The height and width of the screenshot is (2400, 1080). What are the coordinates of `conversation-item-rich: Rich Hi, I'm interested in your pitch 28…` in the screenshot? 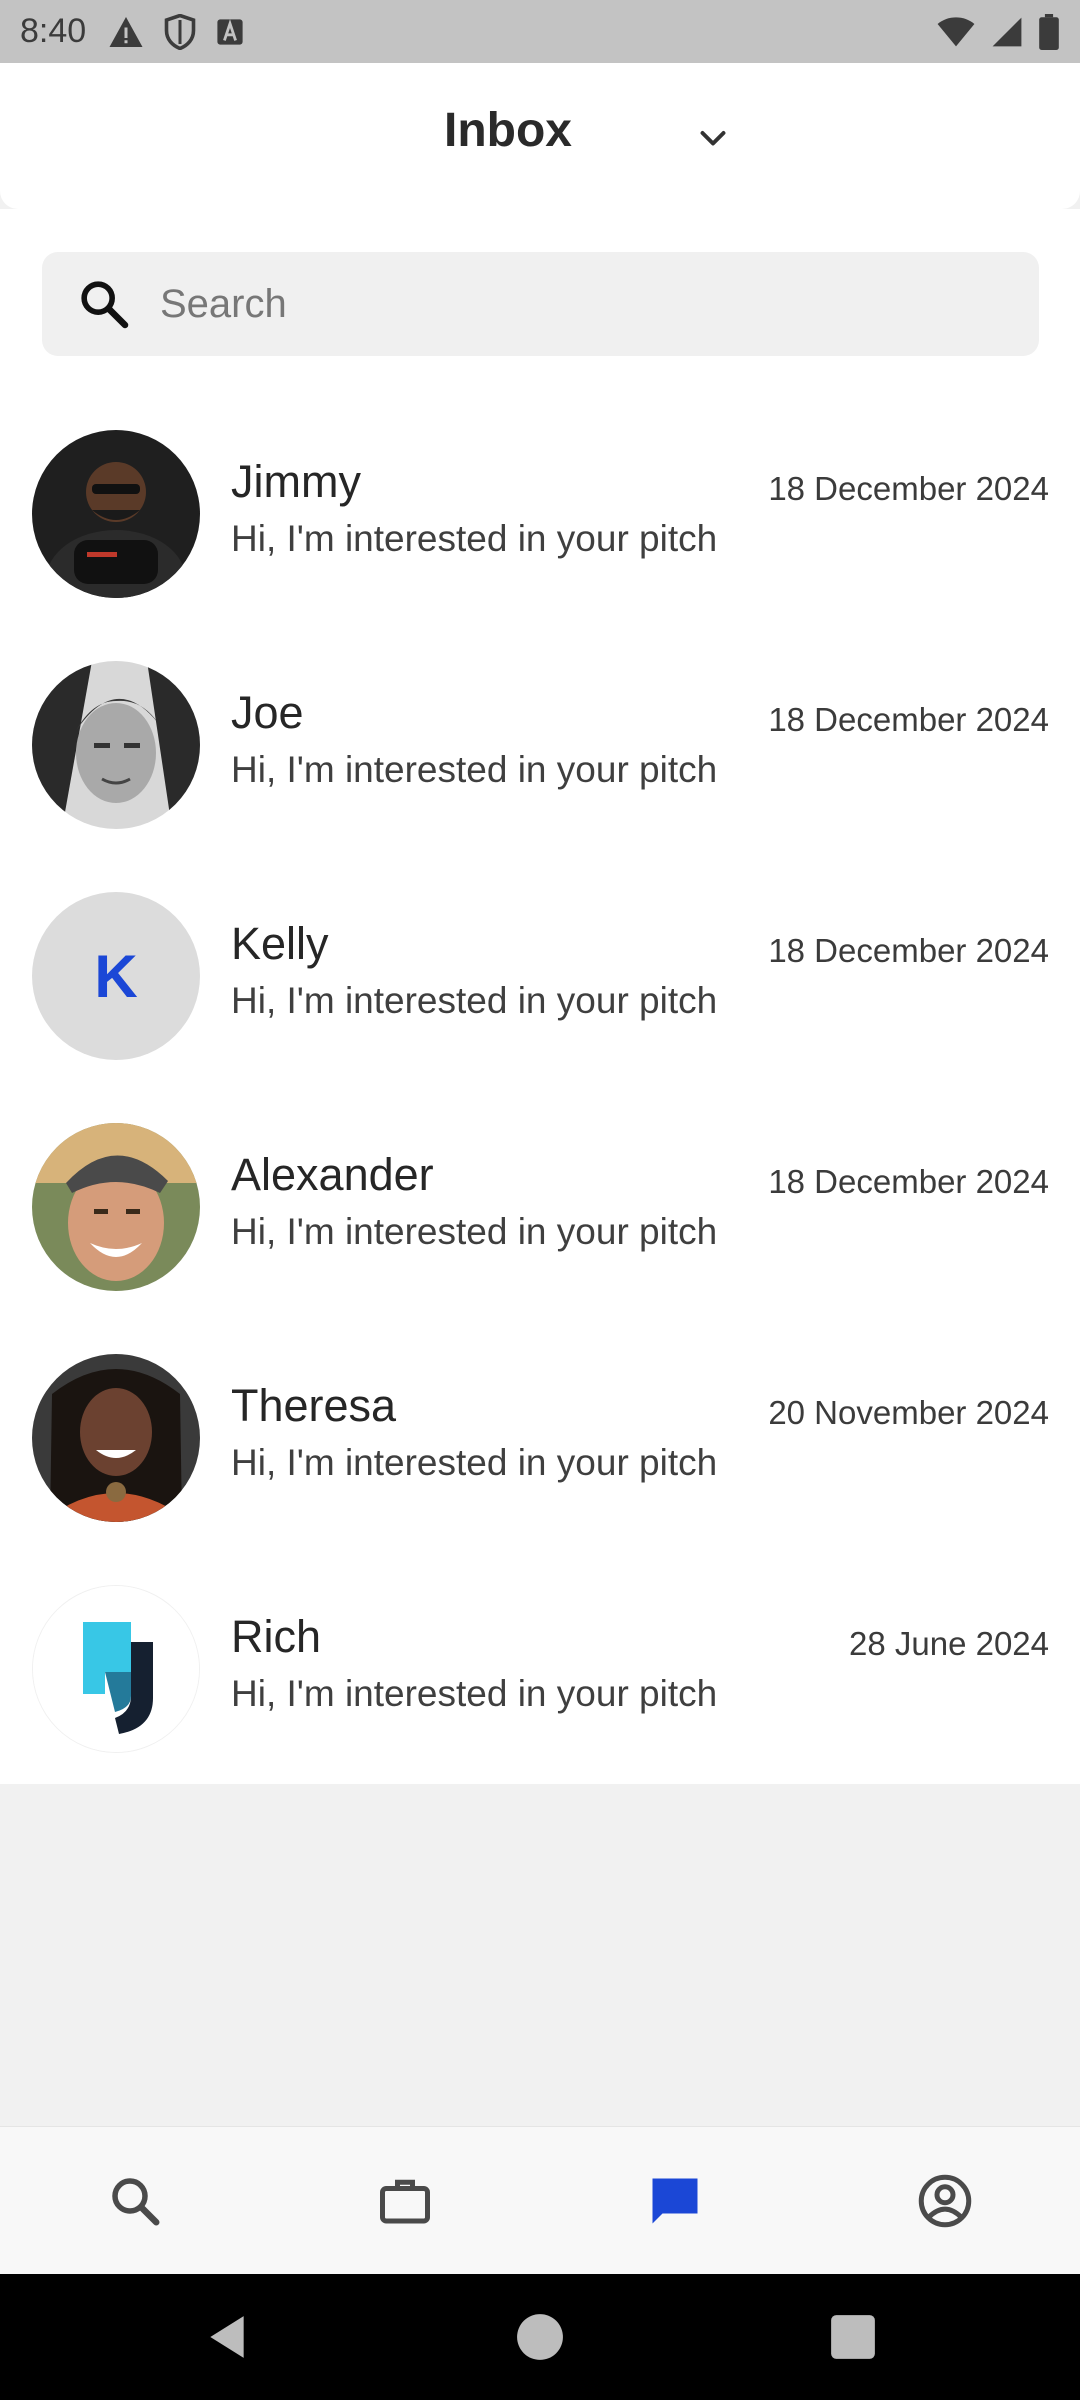 It's located at (540, 1700).